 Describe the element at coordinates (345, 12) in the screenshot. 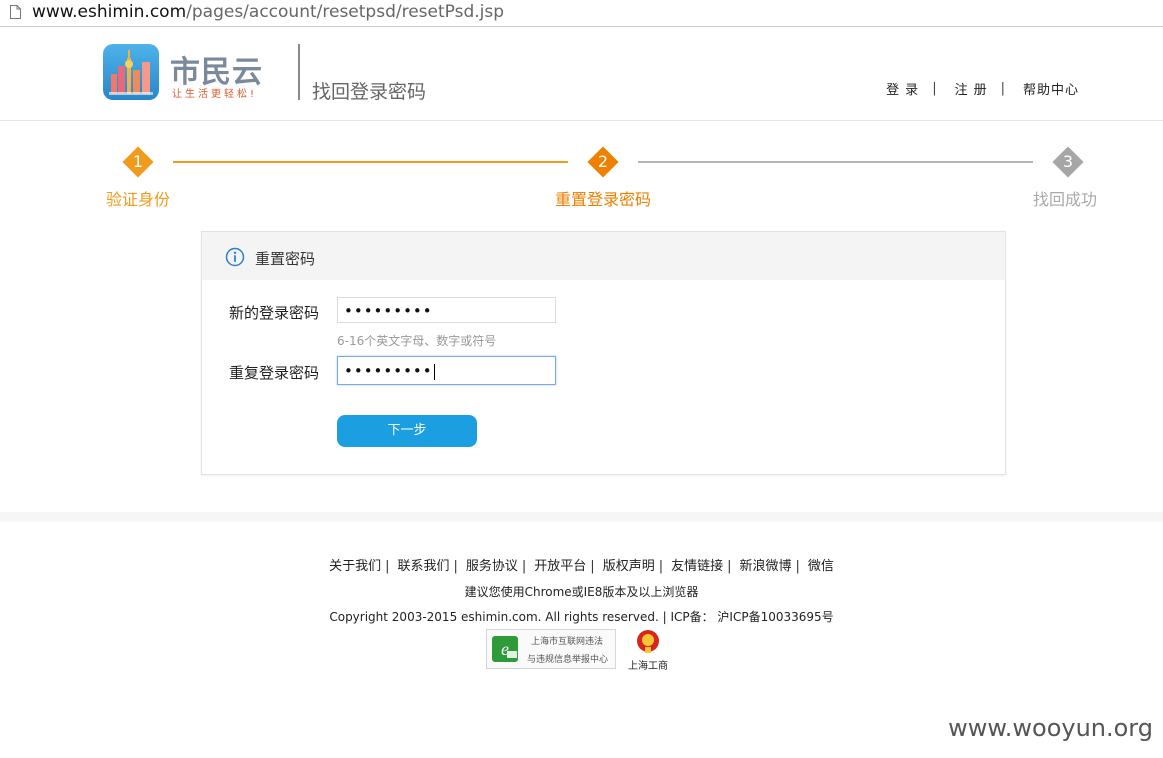

I see `url-path: /pages/account/resetpsd/resetPsd.jsp` at that location.